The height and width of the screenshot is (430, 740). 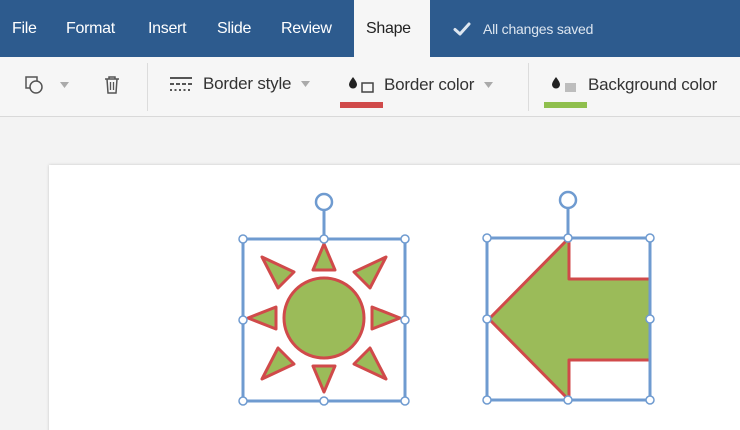 I want to click on sun-ray-top-left, so click(x=278, y=272).